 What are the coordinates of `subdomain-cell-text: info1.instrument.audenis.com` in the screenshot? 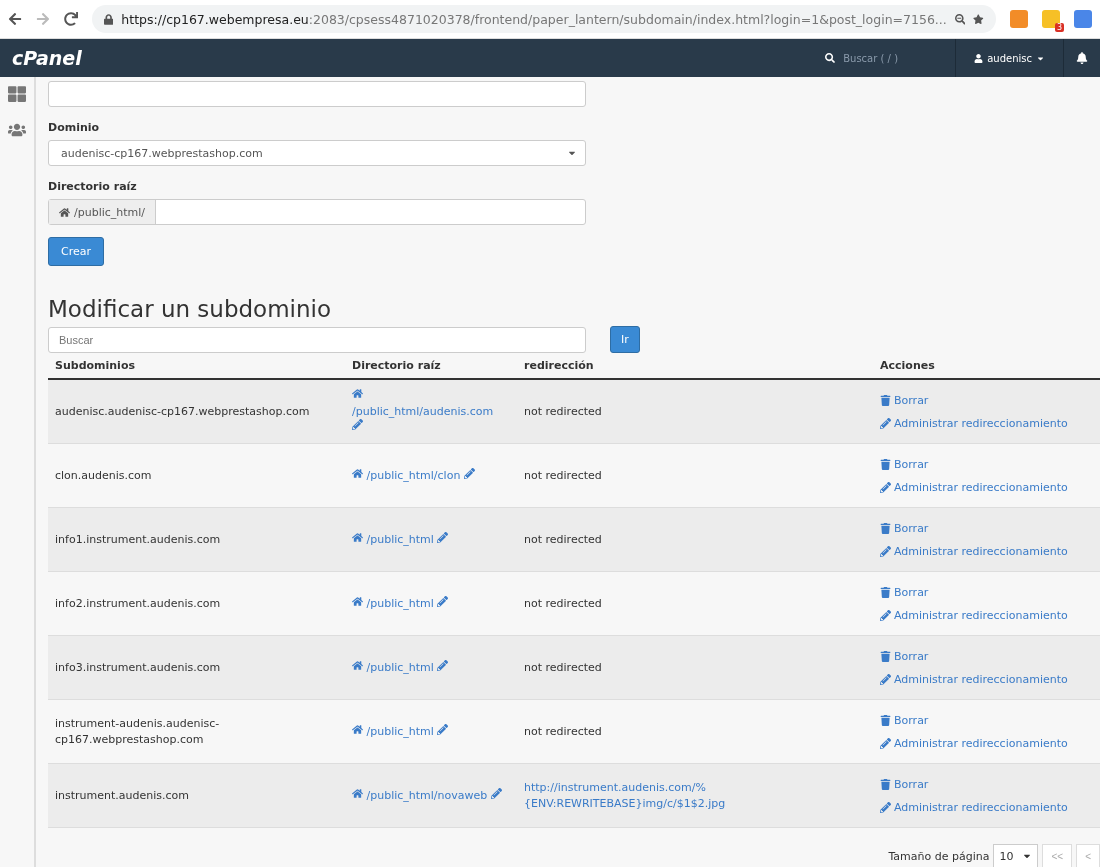 It's located at (138, 539).